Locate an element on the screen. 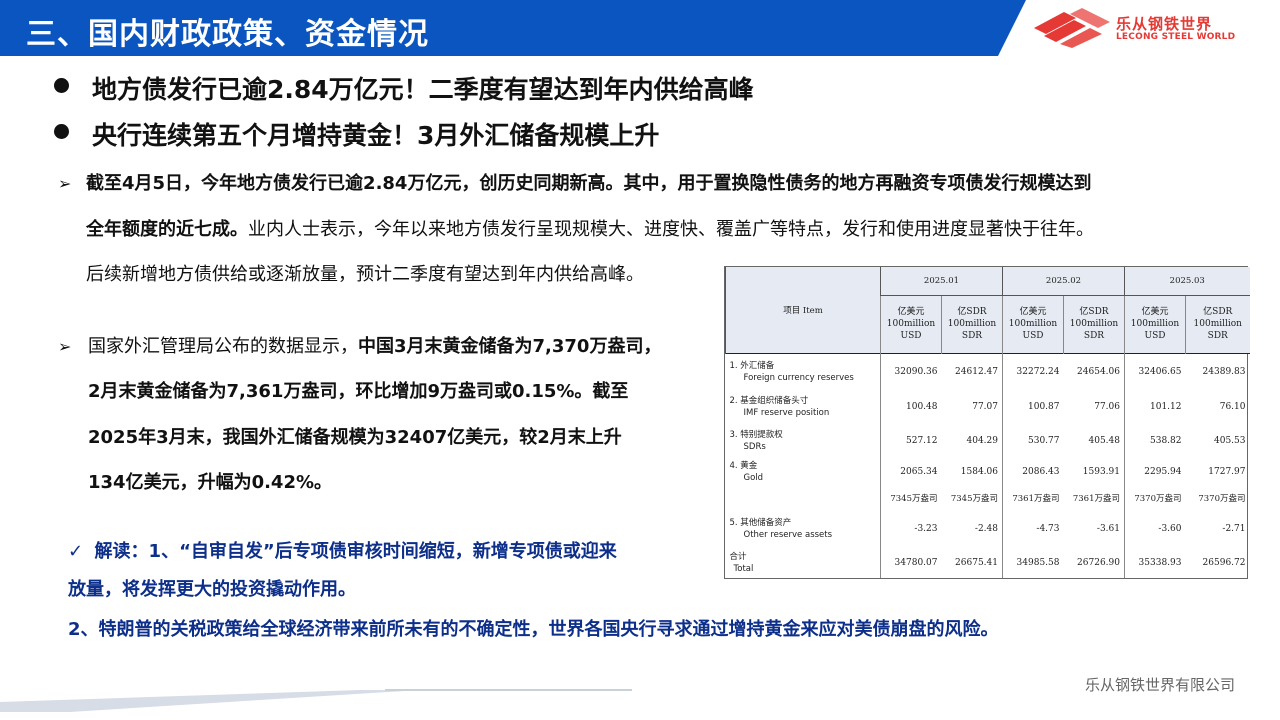 The image size is (1280, 720). para2-line1: 国家外汇管理局公布的数据显示，中国3月末黄金储备为7,370万盎司， is located at coordinates (374, 347).